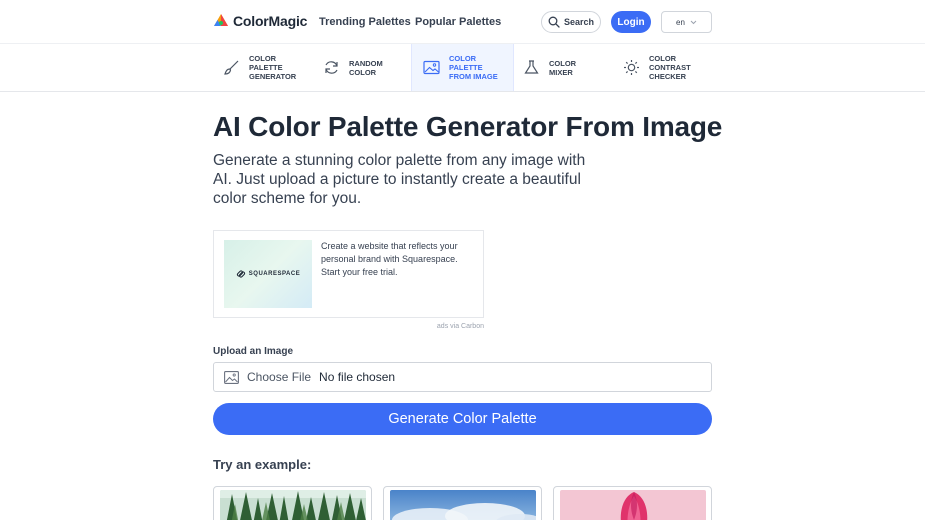 This screenshot has width=925, height=520. I want to click on colormagic-logo-icon, so click(221, 20).